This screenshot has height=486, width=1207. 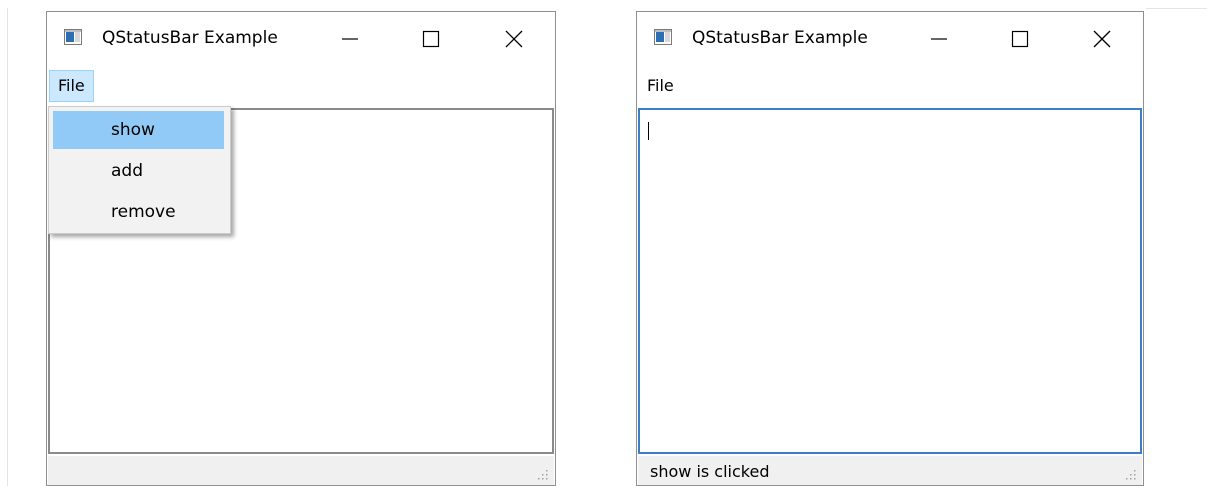 What do you see at coordinates (648, 131) in the screenshot?
I see `text-caret` at bounding box center [648, 131].